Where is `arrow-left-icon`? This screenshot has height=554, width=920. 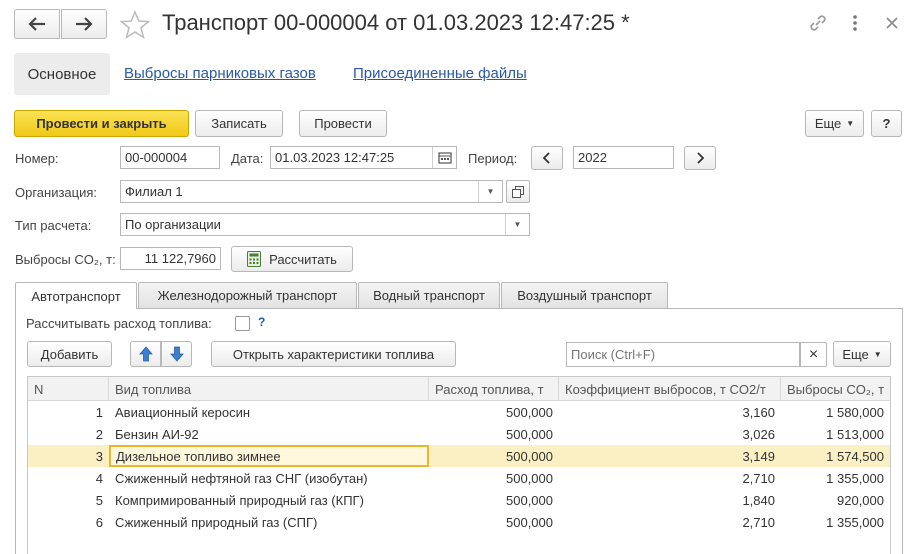
arrow-left-icon is located at coordinates (36, 24).